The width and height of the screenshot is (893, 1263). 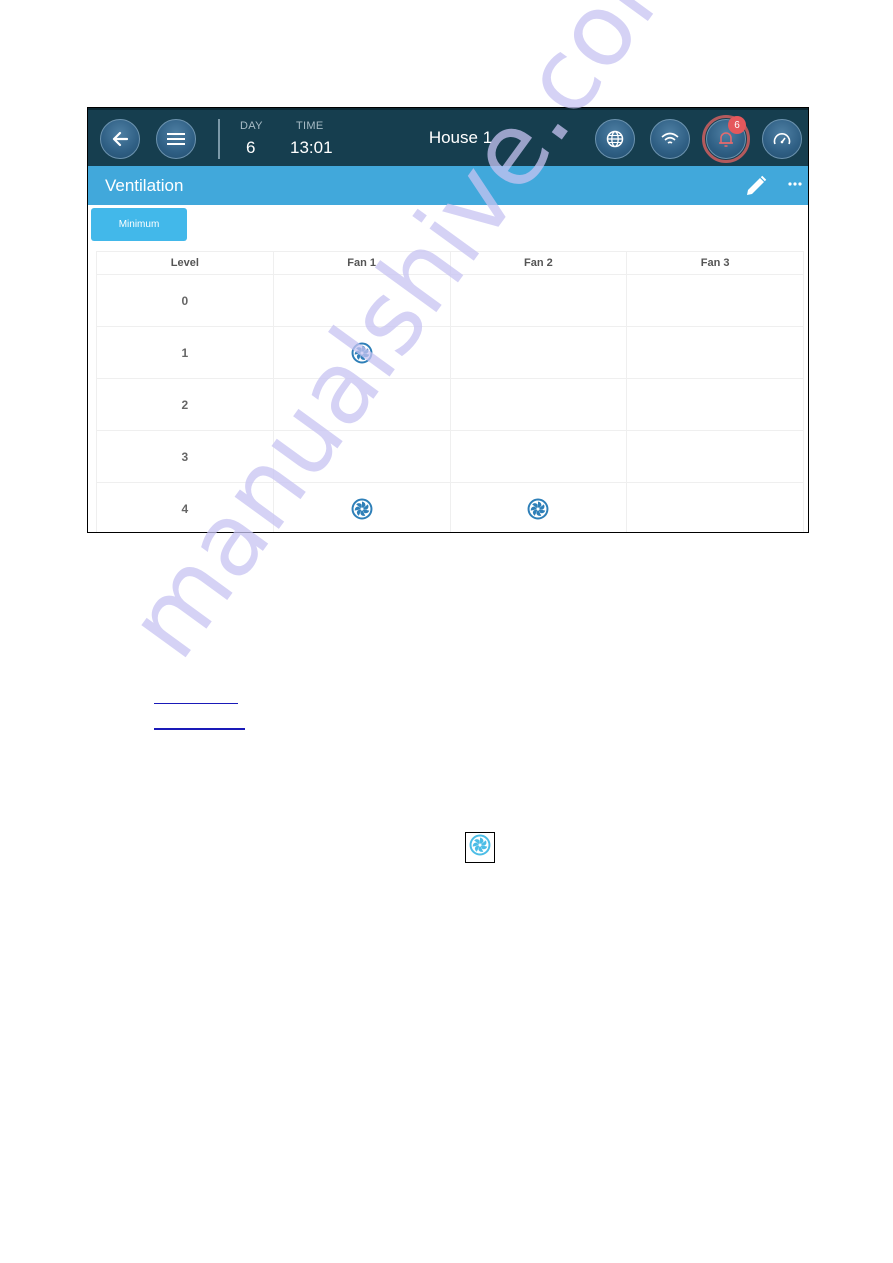 What do you see at coordinates (311, 147) in the screenshot?
I see `time-value: 13:01` at bounding box center [311, 147].